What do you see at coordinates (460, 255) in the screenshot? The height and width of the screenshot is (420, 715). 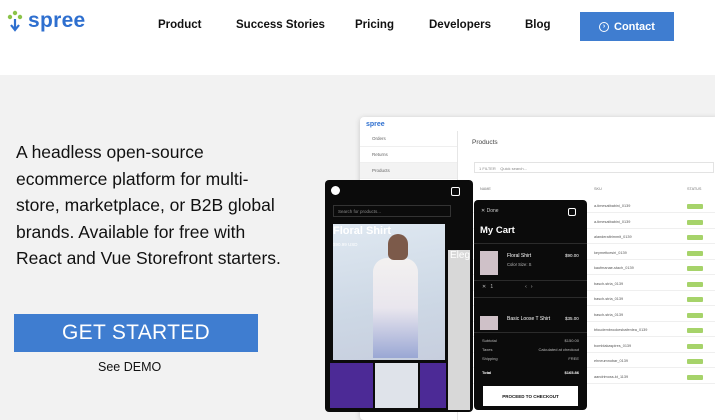 I see `next-product-label: Eleg` at bounding box center [460, 255].